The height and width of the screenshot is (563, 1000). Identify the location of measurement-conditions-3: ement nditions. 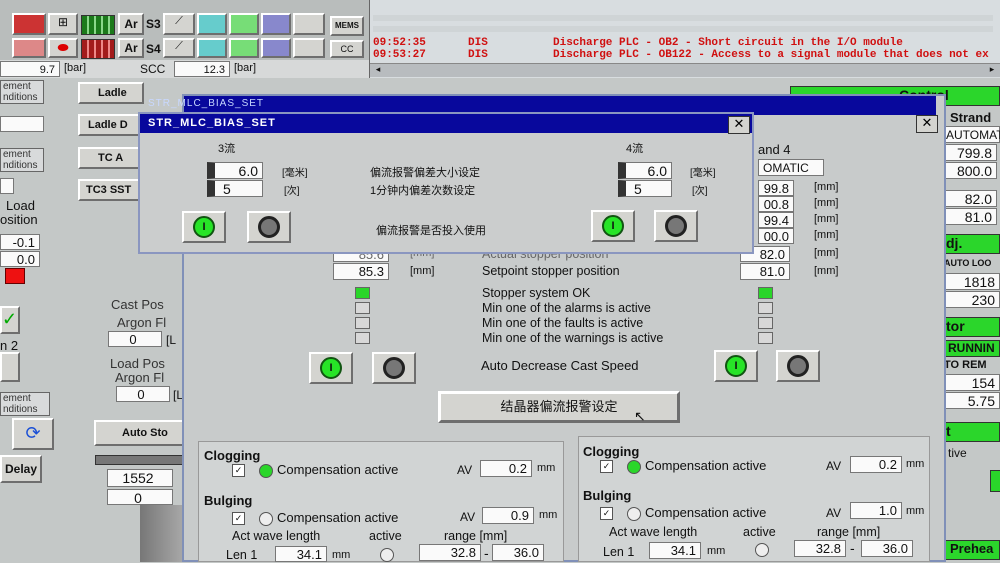
(25, 404).